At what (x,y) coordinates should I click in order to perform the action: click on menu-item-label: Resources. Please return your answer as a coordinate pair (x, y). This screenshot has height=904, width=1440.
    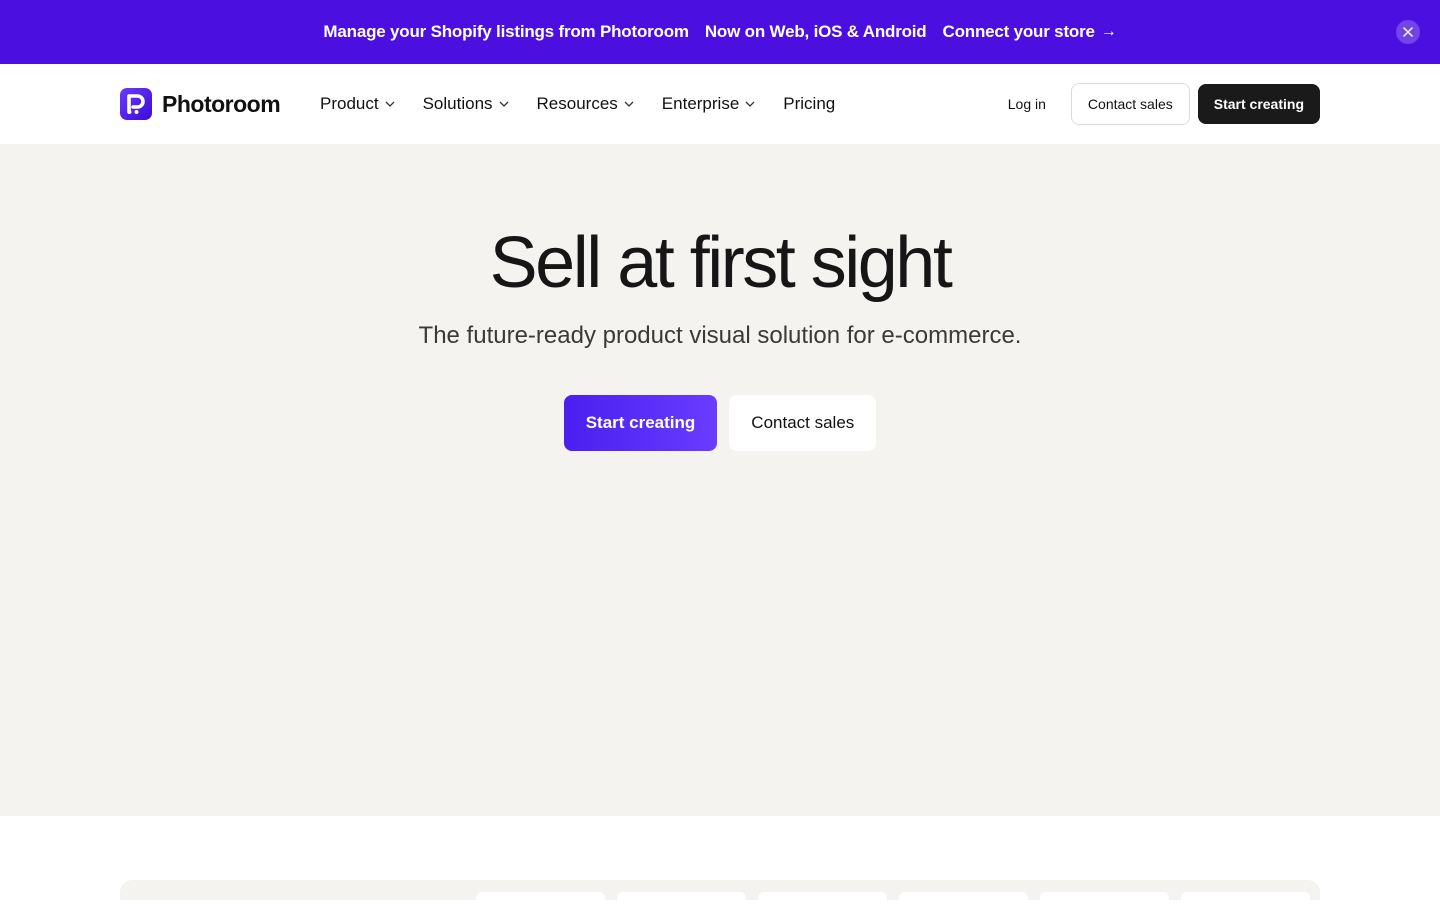
    Looking at the image, I should click on (577, 103).